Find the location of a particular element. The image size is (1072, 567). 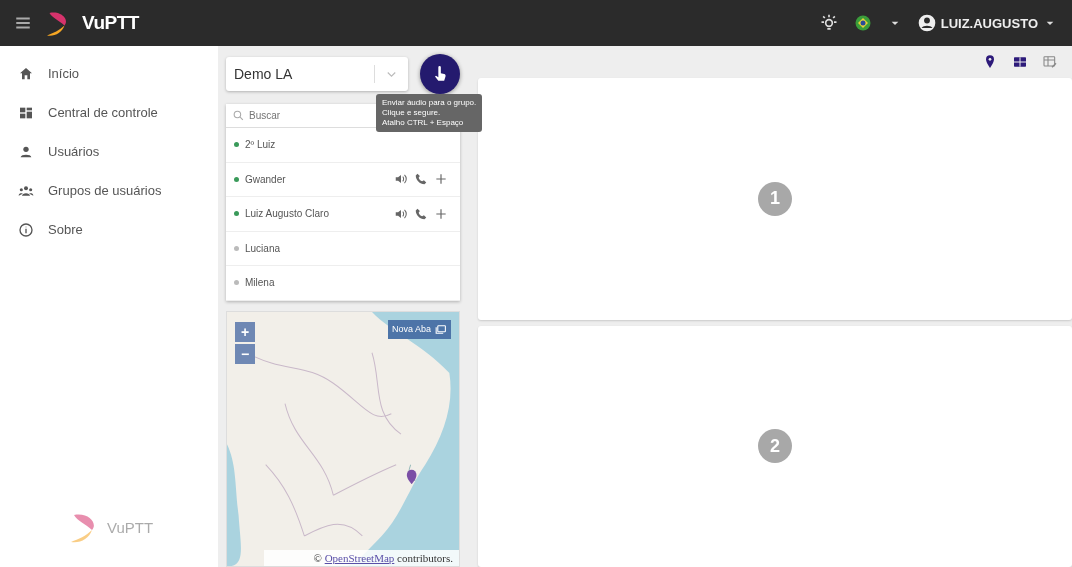

table-edit-icon is located at coordinates (1050, 62).